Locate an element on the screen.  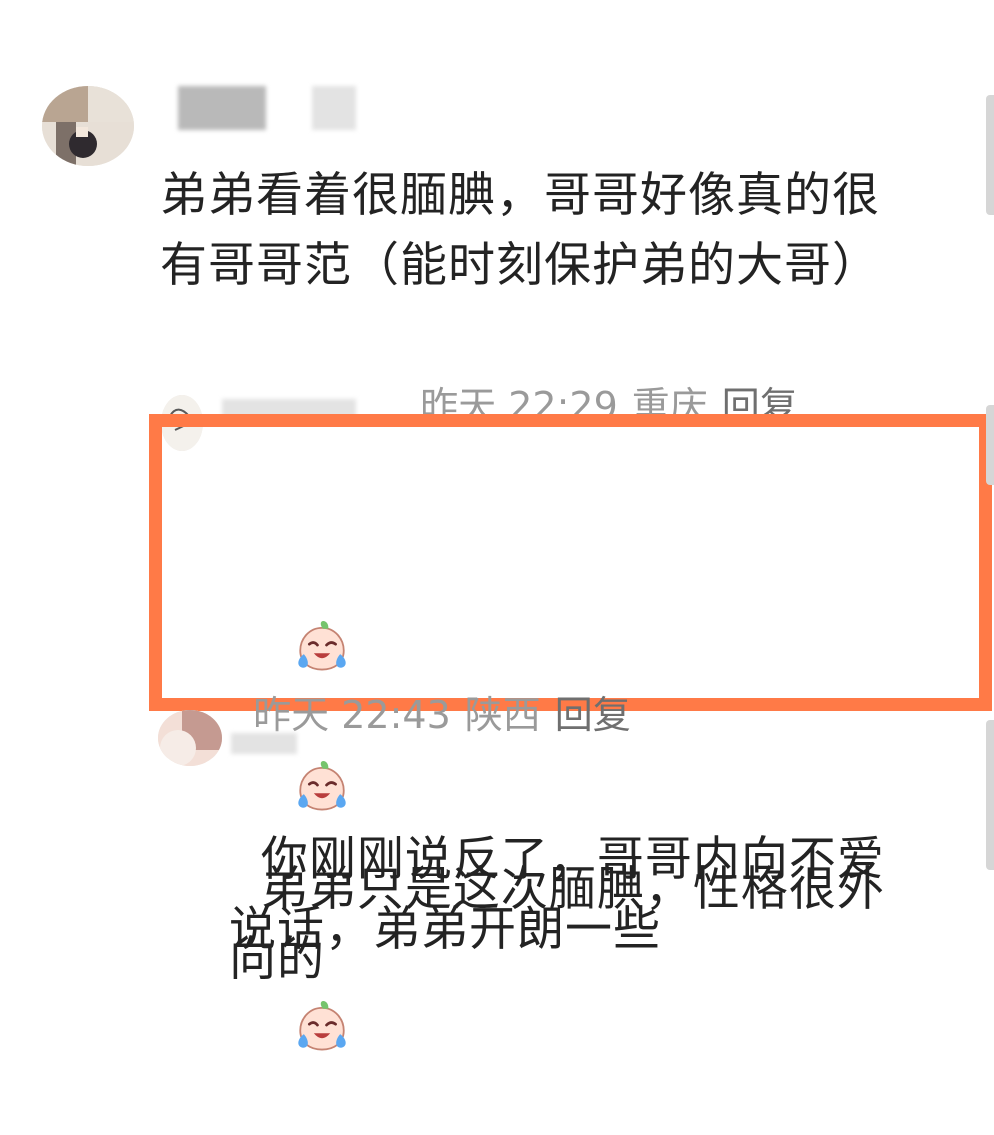
crying-laughing-peach-icon is located at coordinates (292, 1063).